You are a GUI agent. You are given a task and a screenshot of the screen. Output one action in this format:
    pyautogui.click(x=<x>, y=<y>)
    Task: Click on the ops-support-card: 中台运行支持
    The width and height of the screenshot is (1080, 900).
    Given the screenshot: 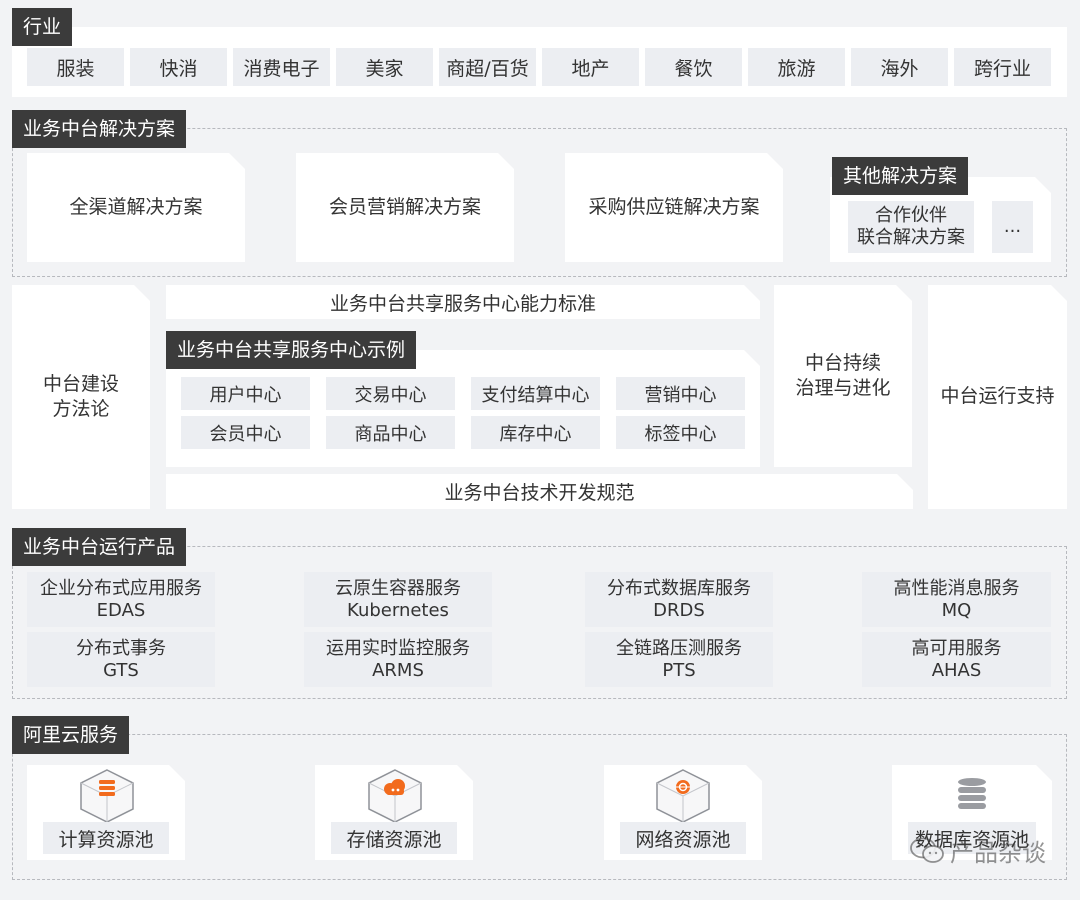 What is the action you would take?
    pyautogui.click(x=997, y=397)
    